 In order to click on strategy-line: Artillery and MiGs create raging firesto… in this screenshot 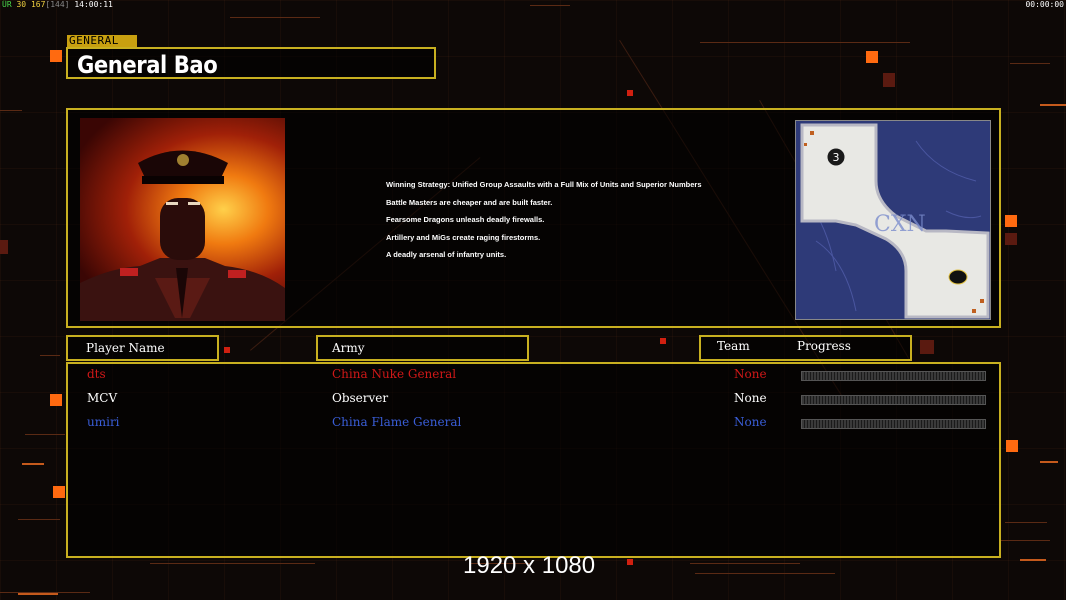, I will do `click(463, 237)`.